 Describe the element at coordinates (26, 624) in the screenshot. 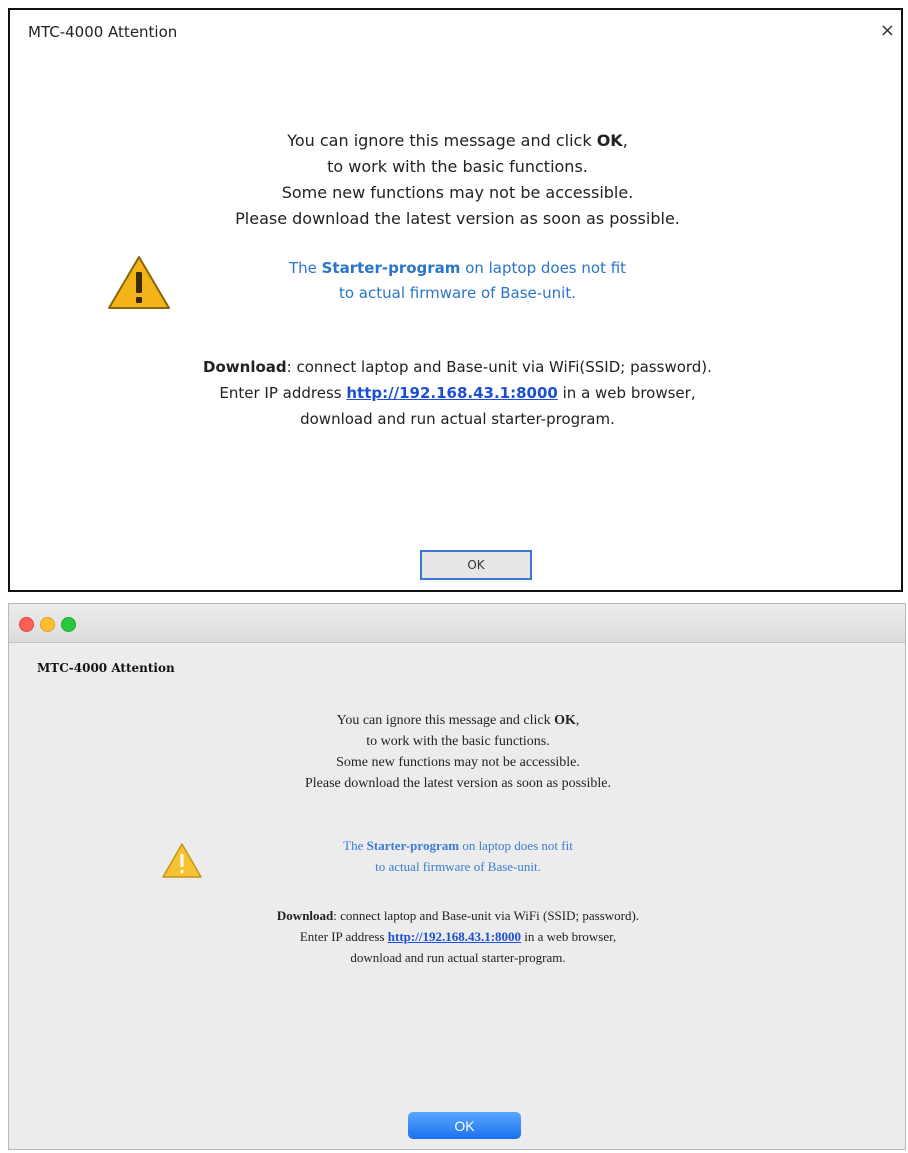

I see `close-window-button` at that location.